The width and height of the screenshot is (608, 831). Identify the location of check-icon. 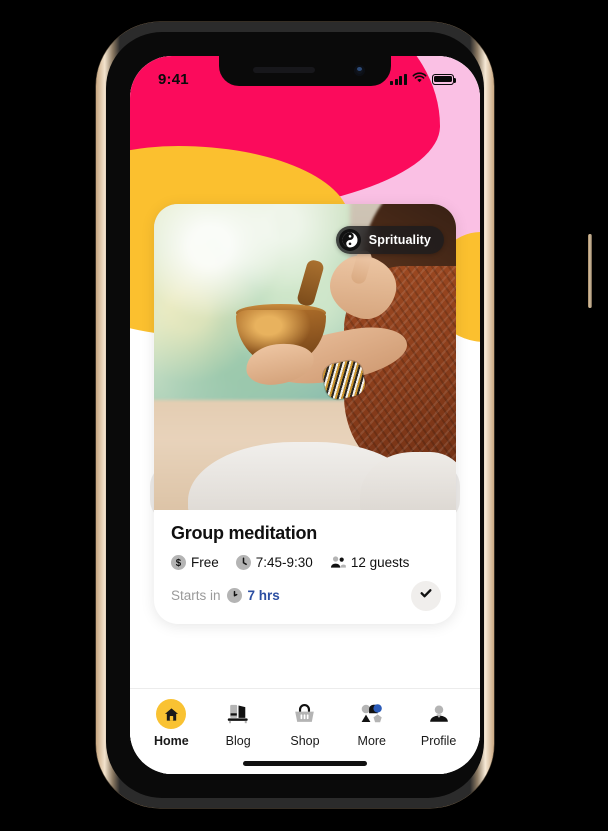
(426, 595).